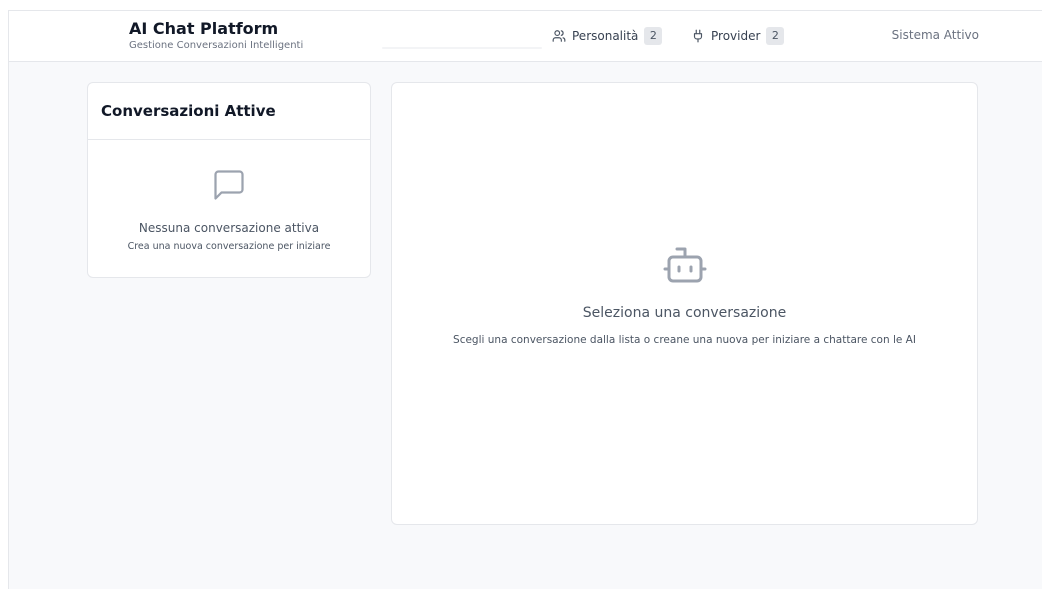 This screenshot has width=1042, height=589. What do you see at coordinates (559, 36) in the screenshot?
I see `users-icon` at bounding box center [559, 36].